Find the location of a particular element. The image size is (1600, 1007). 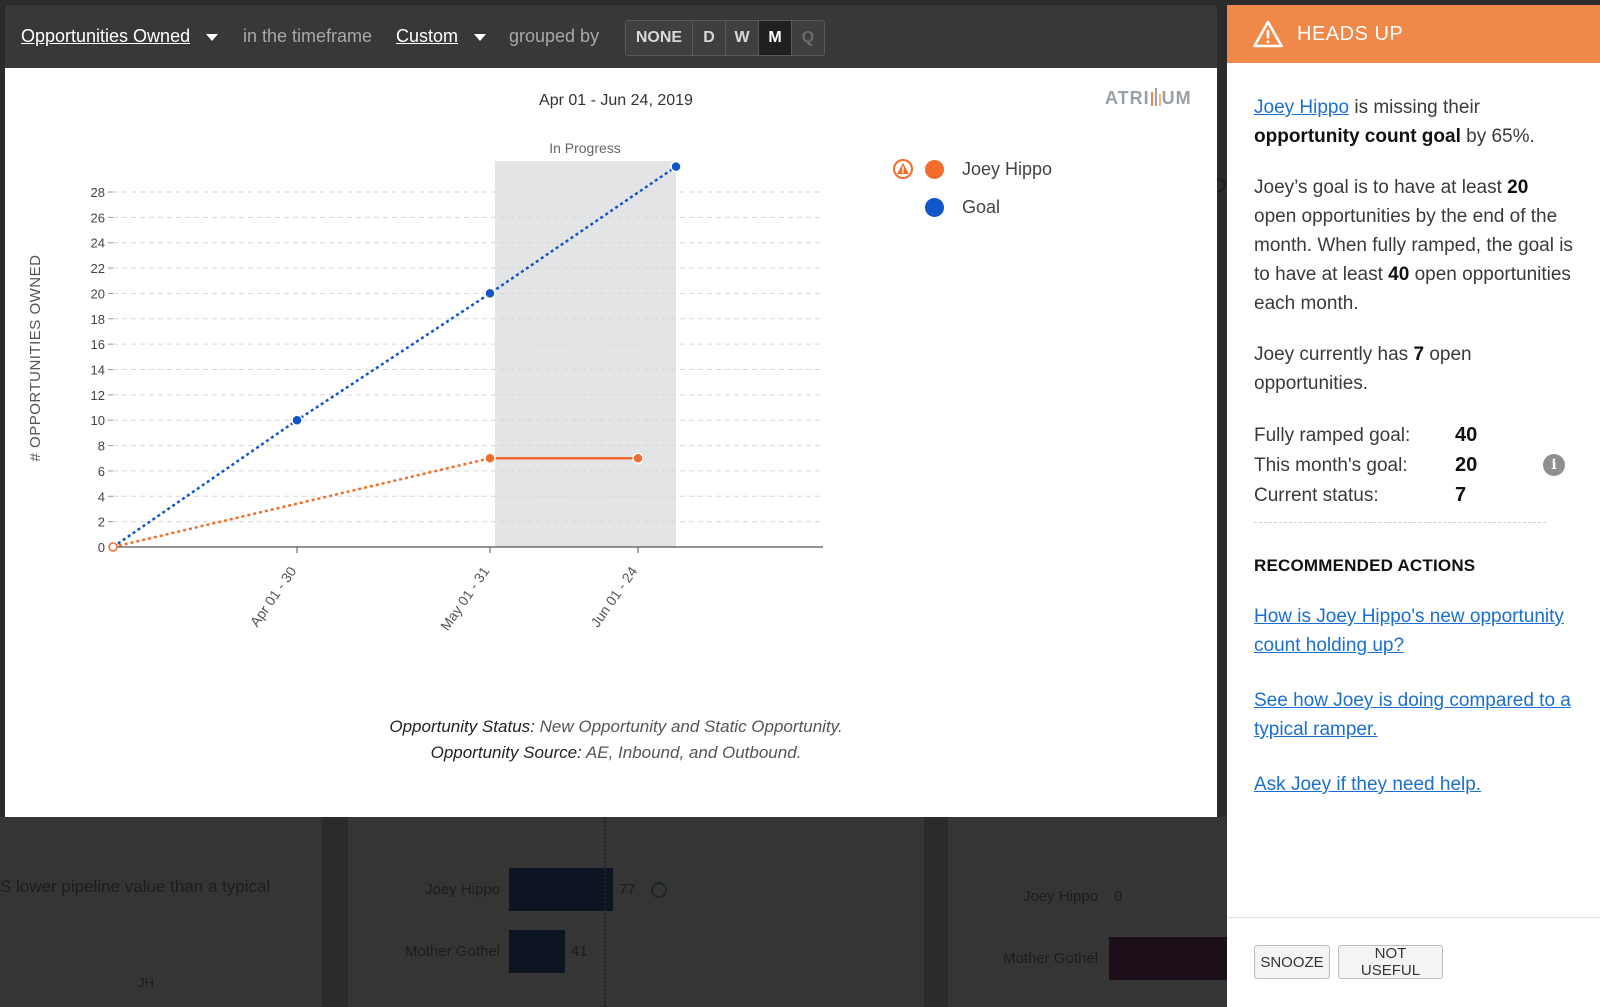

joey-hippo-link: Joey Hippo is located at coordinates (1301, 107).